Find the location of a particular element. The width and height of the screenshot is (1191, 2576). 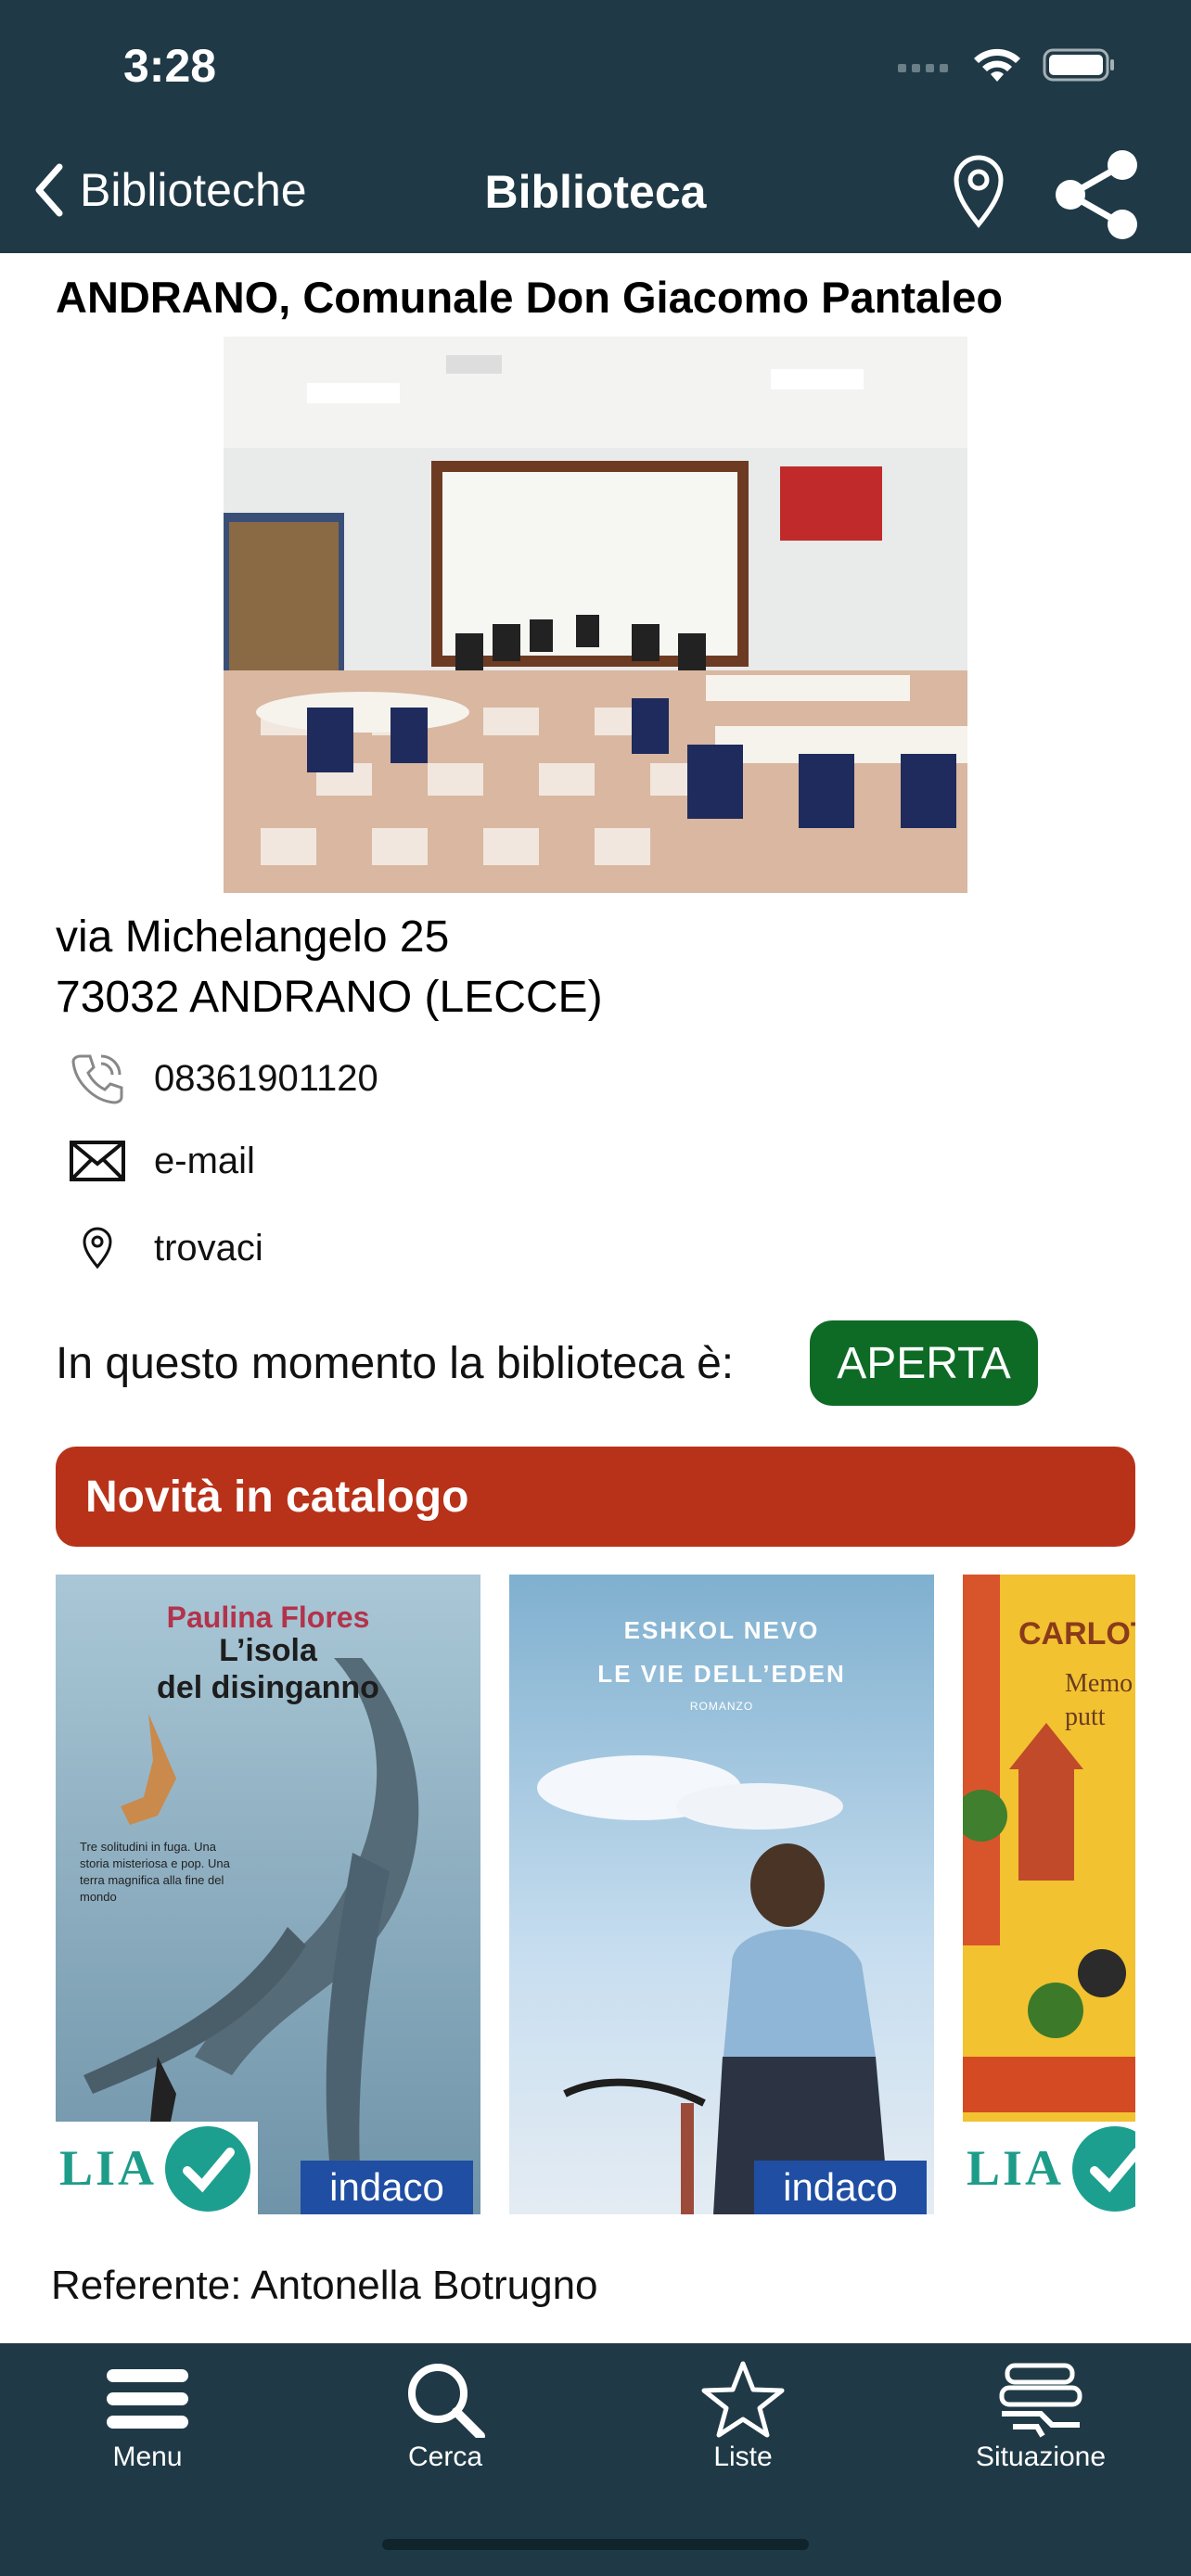

location-pin-icon is located at coordinates (979, 192).